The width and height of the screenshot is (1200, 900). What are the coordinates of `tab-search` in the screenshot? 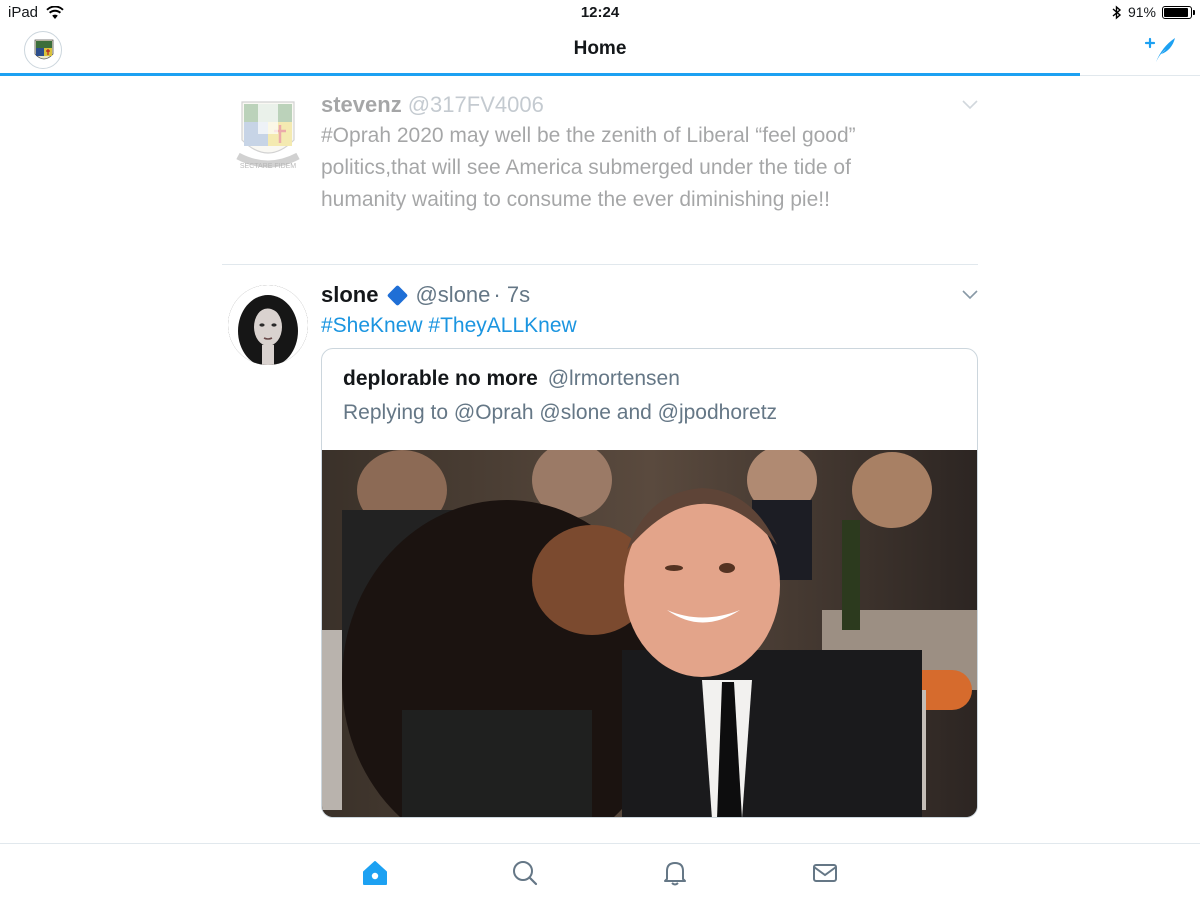 It's located at (525, 873).